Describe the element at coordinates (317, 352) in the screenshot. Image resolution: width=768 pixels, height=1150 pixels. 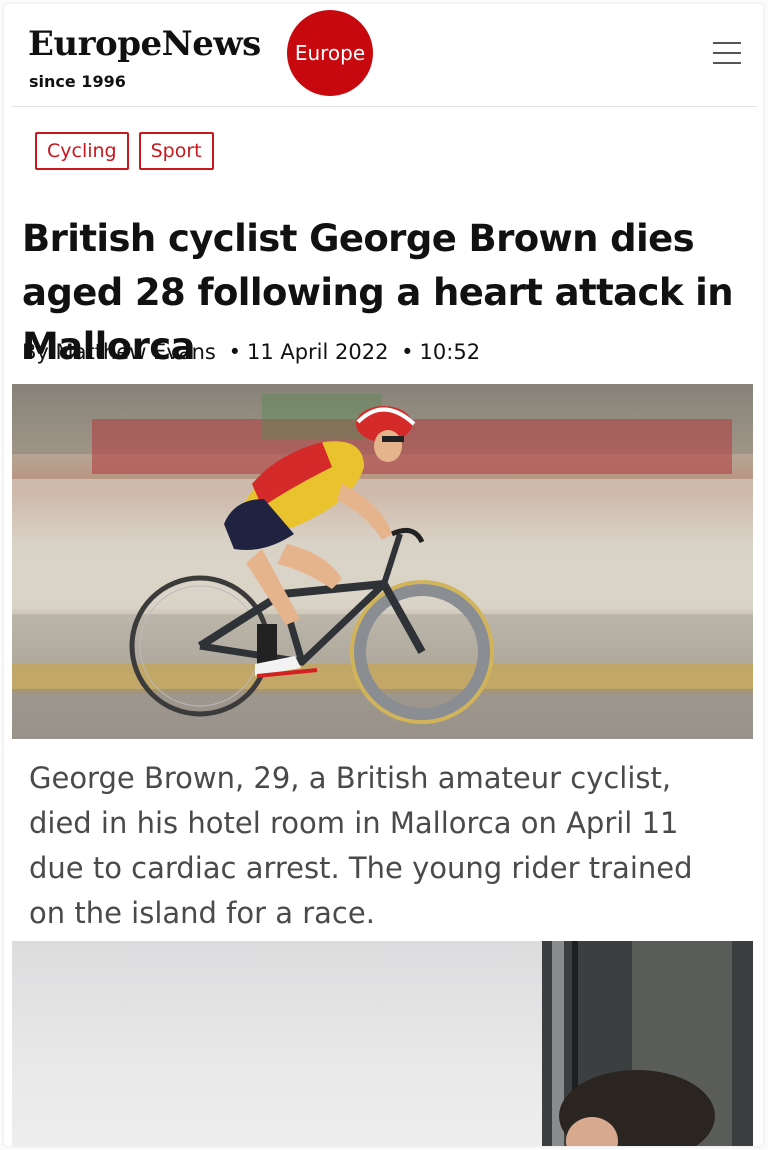
I see `publish-date: 11 April 2022` at that location.